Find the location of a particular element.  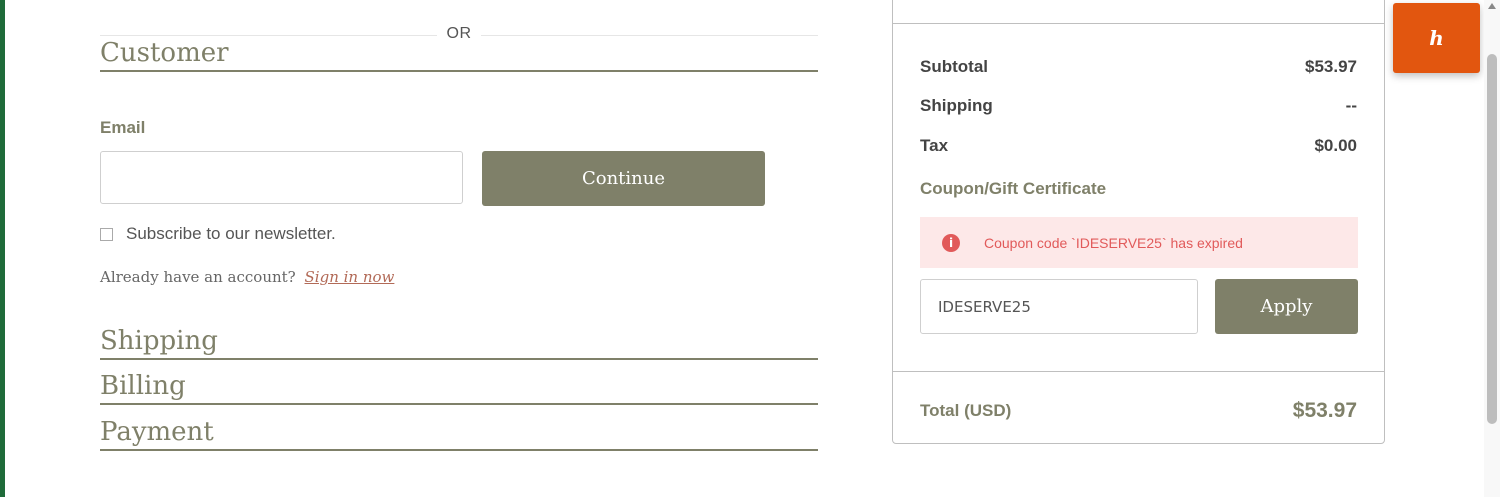

shipping-row: Shipping -- is located at coordinates (1138, 106).